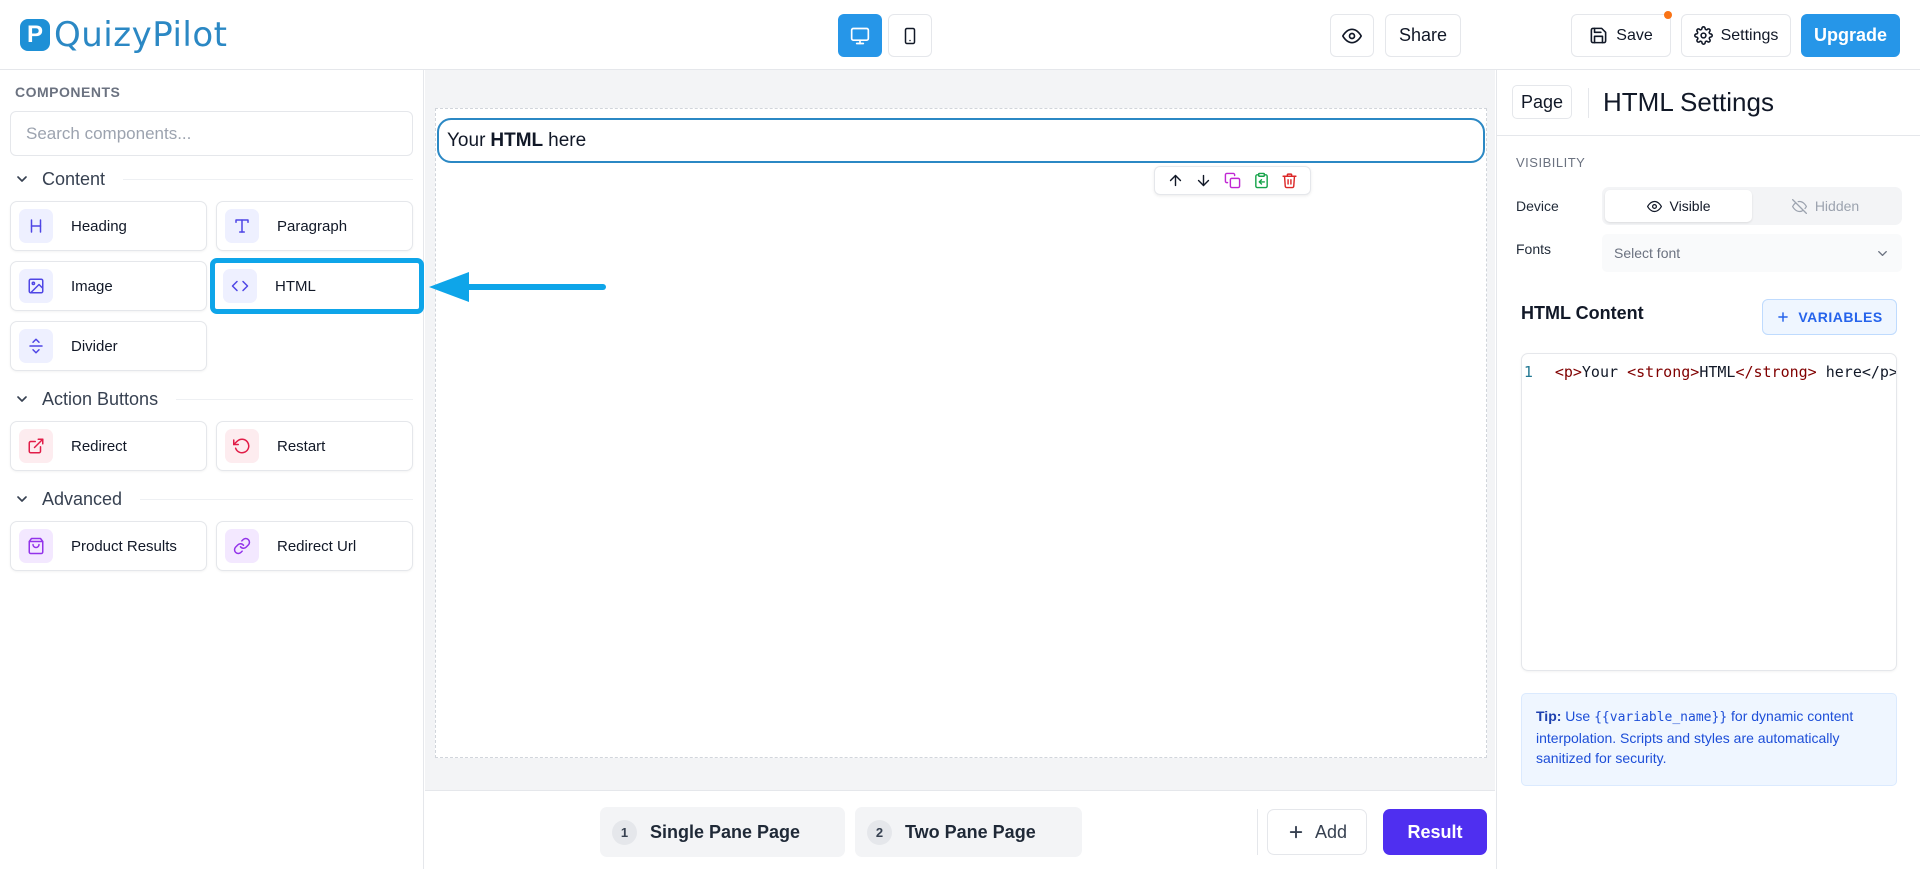 Image resolution: width=1920 pixels, height=869 pixels. What do you see at coordinates (242, 546) in the screenshot?
I see `link-icon` at bounding box center [242, 546].